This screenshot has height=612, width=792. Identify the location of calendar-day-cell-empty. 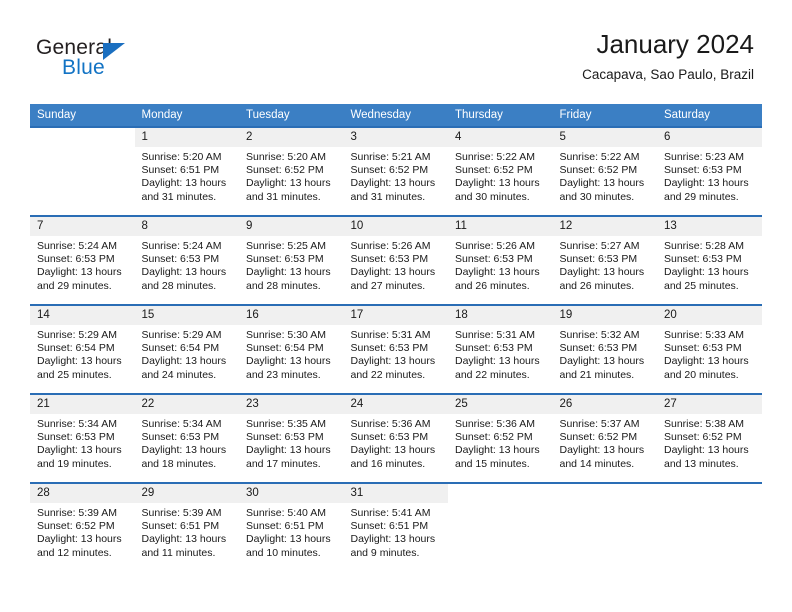
(604, 525).